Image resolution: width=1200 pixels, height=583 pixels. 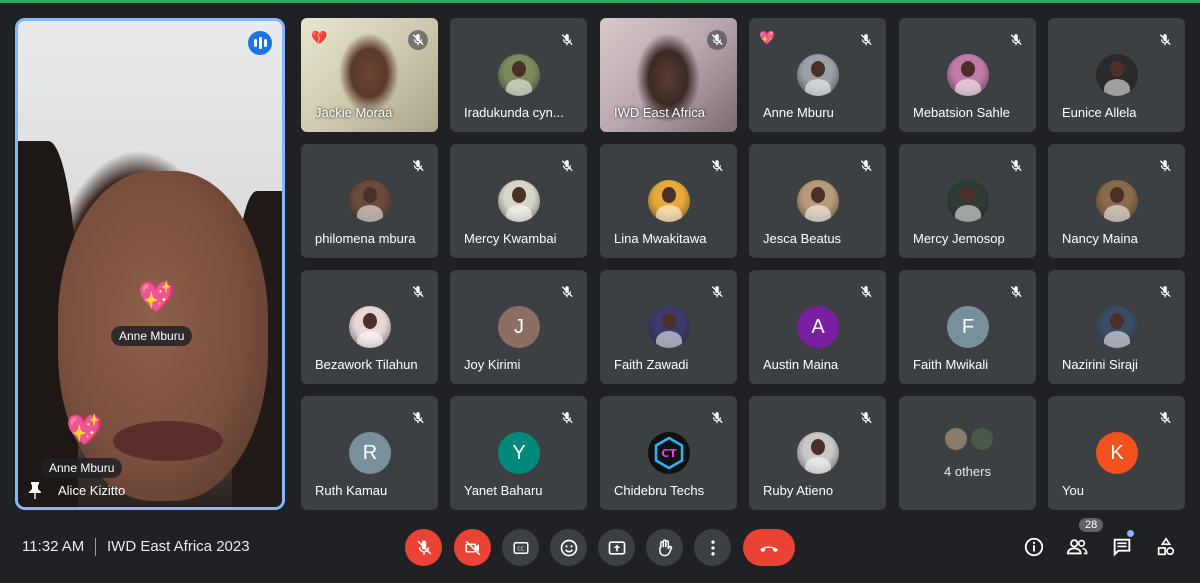 I want to click on avatar: K, so click(x=1117, y=453).